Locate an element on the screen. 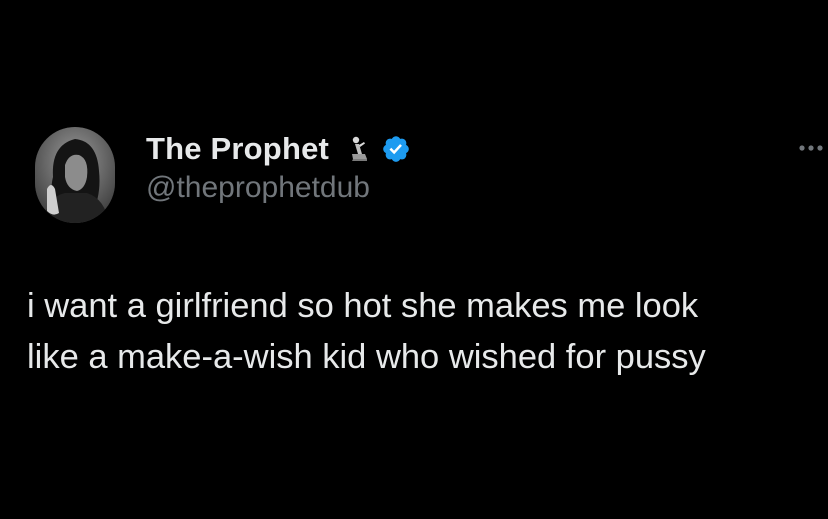  verified-badge-icon is located at coordinates (396, 149).